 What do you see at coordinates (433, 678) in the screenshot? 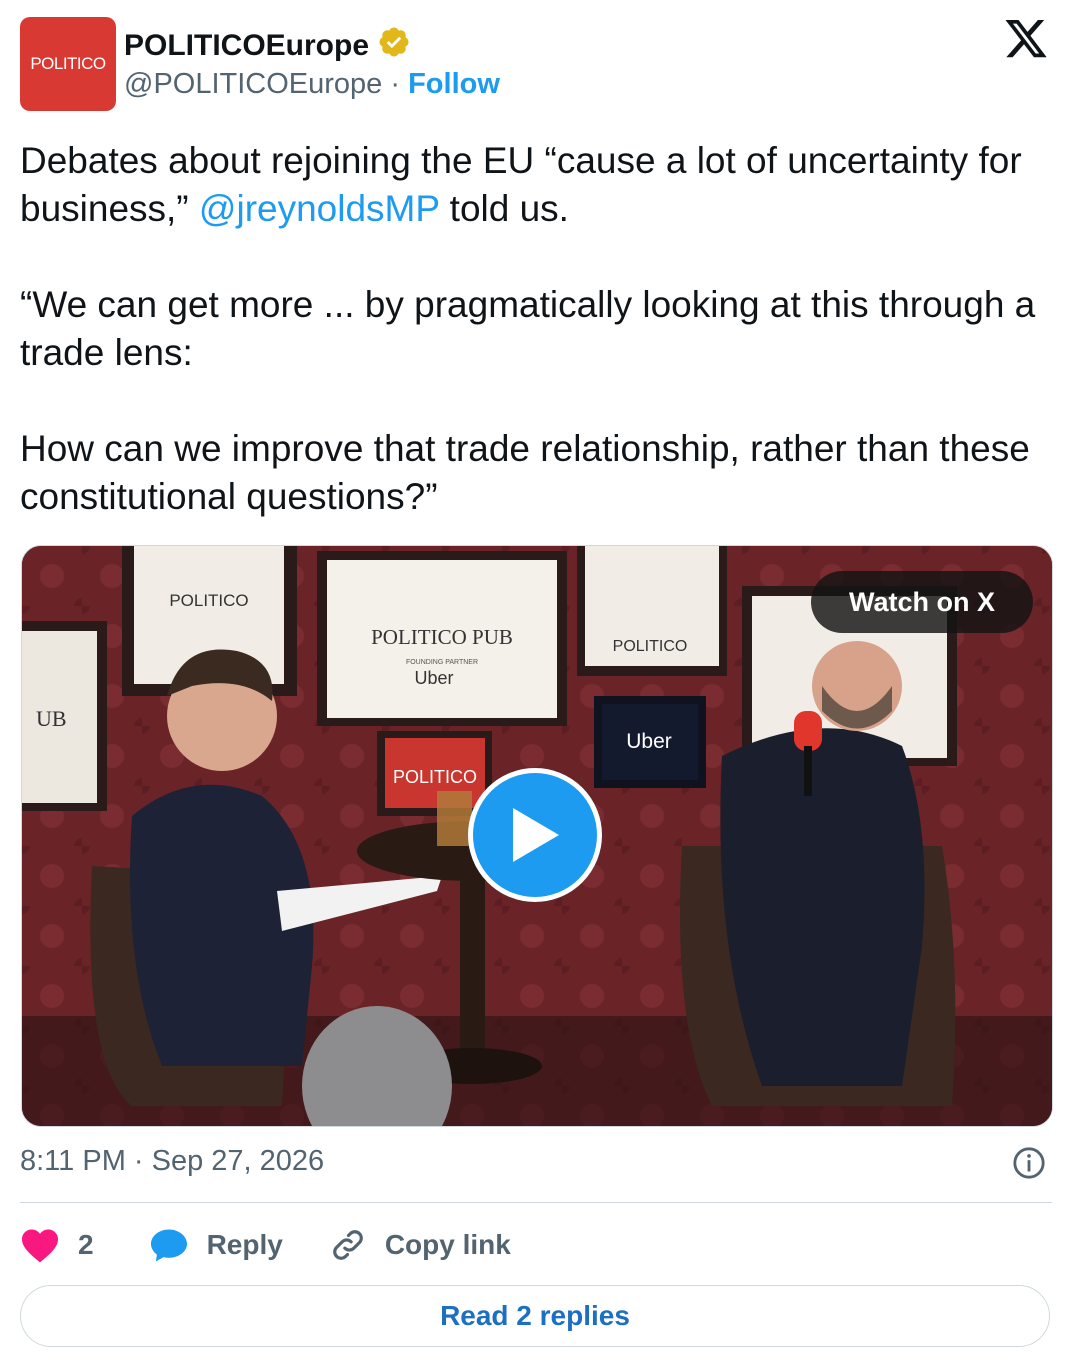
I see `sign-uber-small: Uber` at bounding box center [433, 678].